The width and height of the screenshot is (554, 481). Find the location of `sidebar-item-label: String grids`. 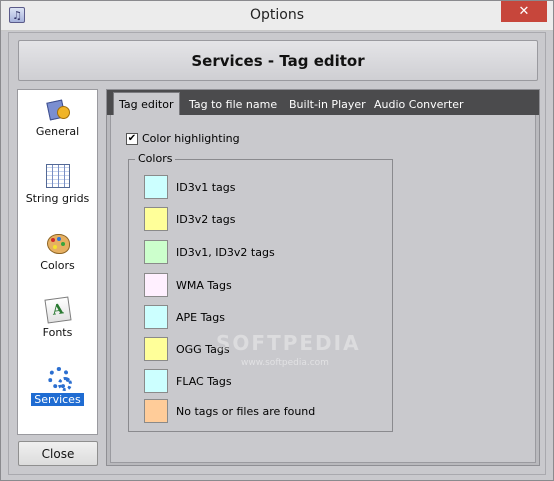

sidebar-item-label: String grids is located at coordinates (57, 198).